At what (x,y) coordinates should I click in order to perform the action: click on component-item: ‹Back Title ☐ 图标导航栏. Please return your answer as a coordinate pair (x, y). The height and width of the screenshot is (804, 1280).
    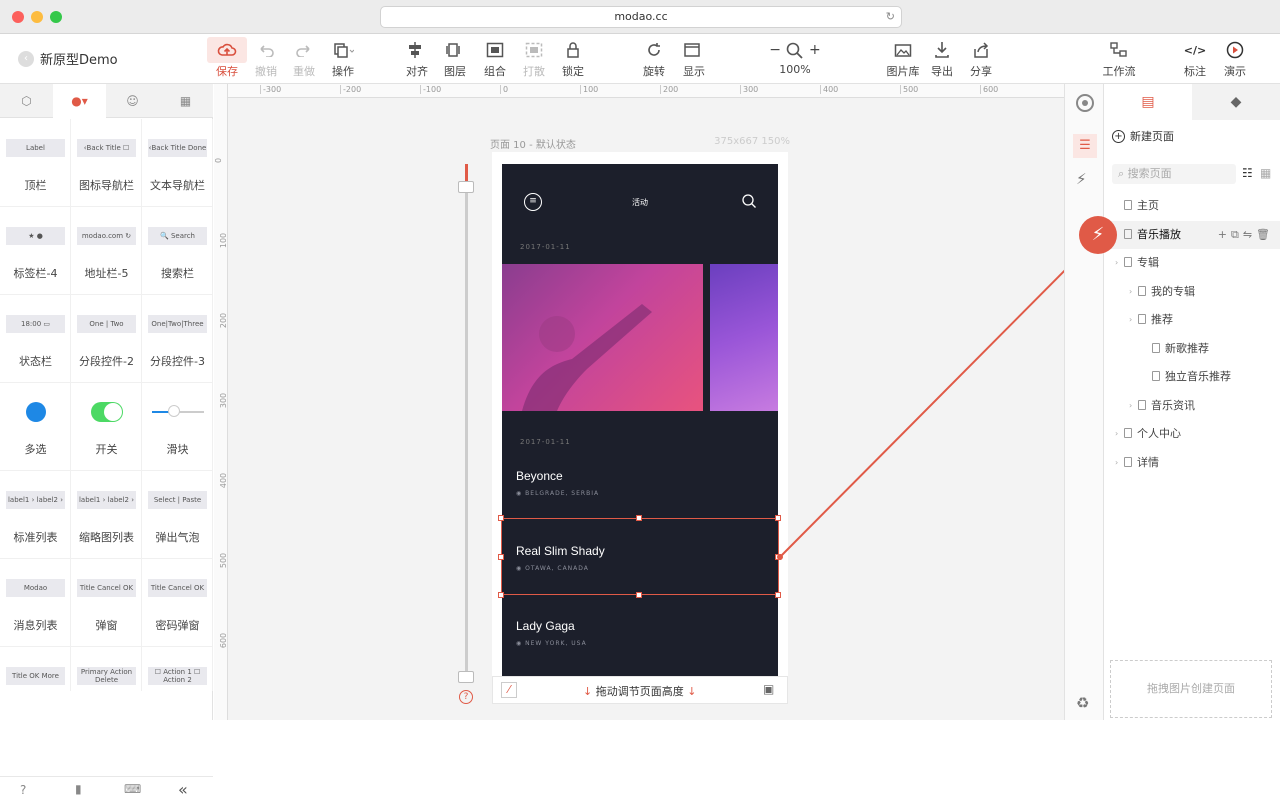
    Looking at the image, I should click on (106, 163).